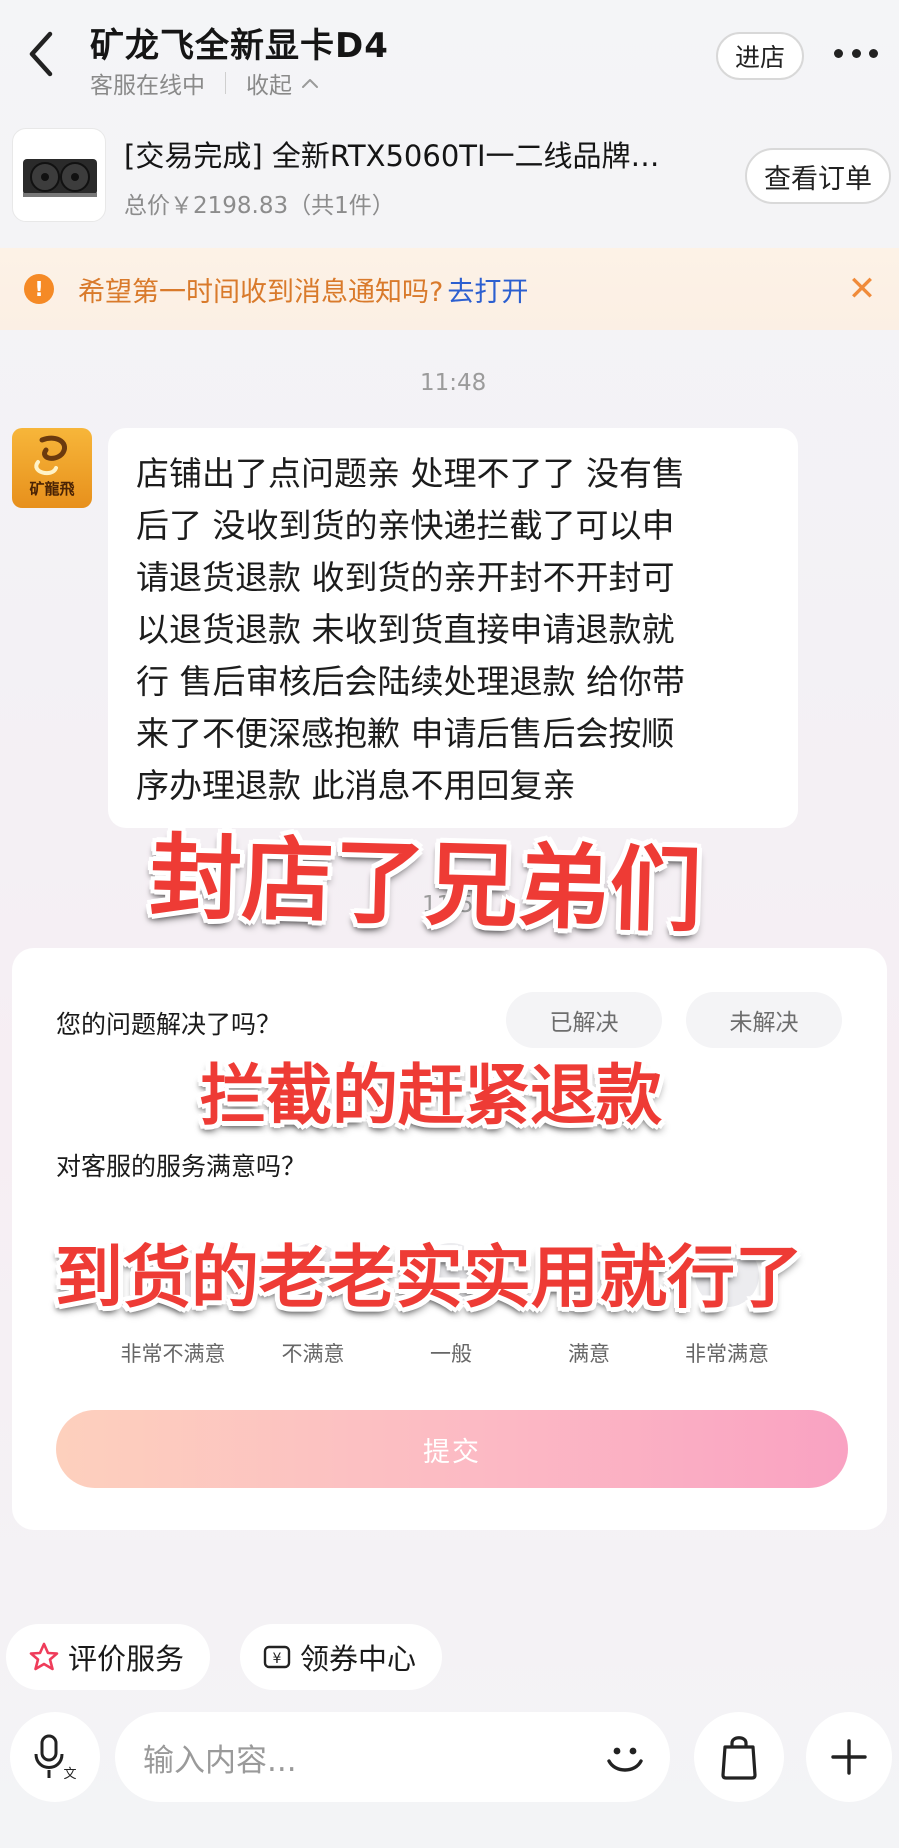  What do you see at coordinates (169, 1024) in the screenshot?
I see `question-resolved: 您的问题解决了吗？` at bounding box center [169, 1024].